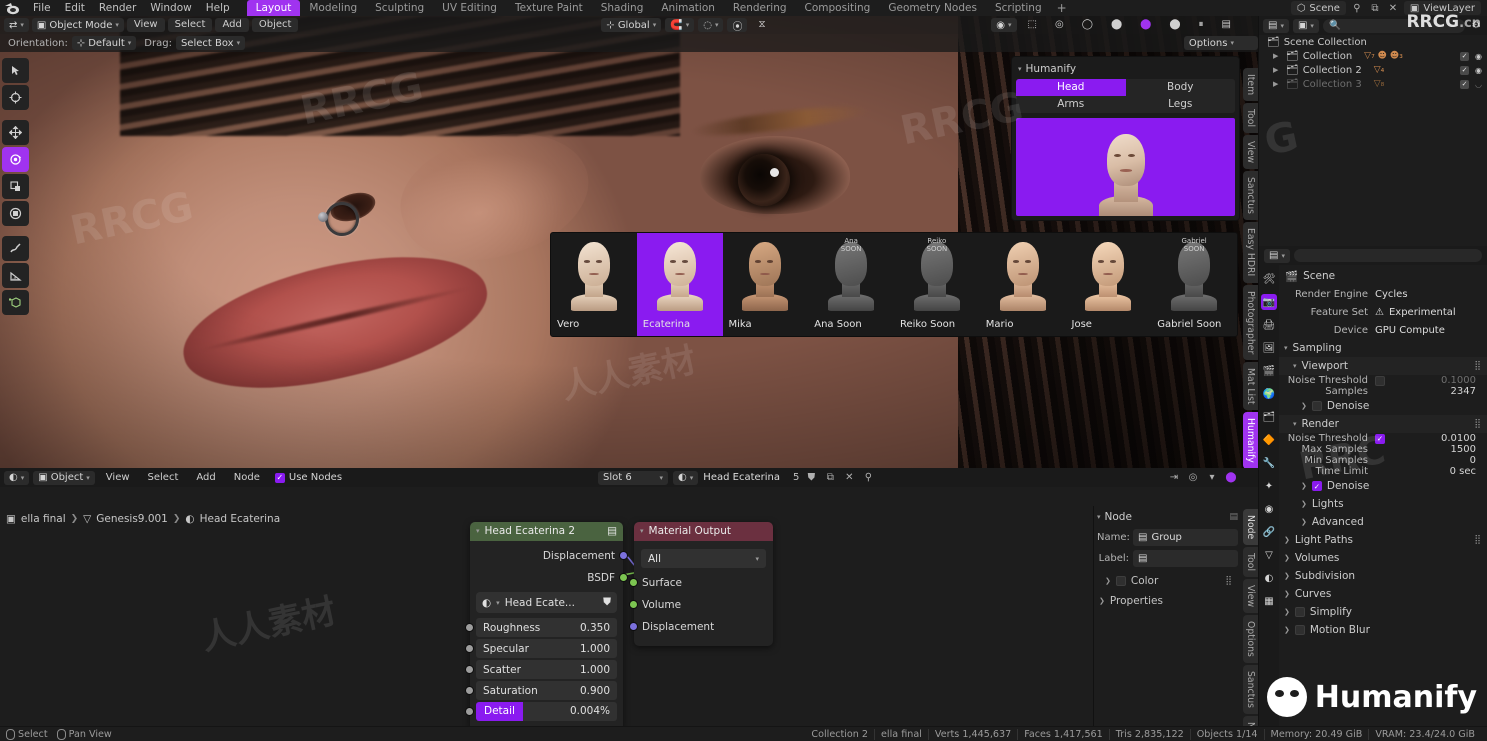 The width and height of the screenshot is (1487, 741). What do you see at coordinates (1383, 540) in the screenshot?
I see `section-light-paths: ❯ Light Paths ⣿` at bounding box center [1383, 540].